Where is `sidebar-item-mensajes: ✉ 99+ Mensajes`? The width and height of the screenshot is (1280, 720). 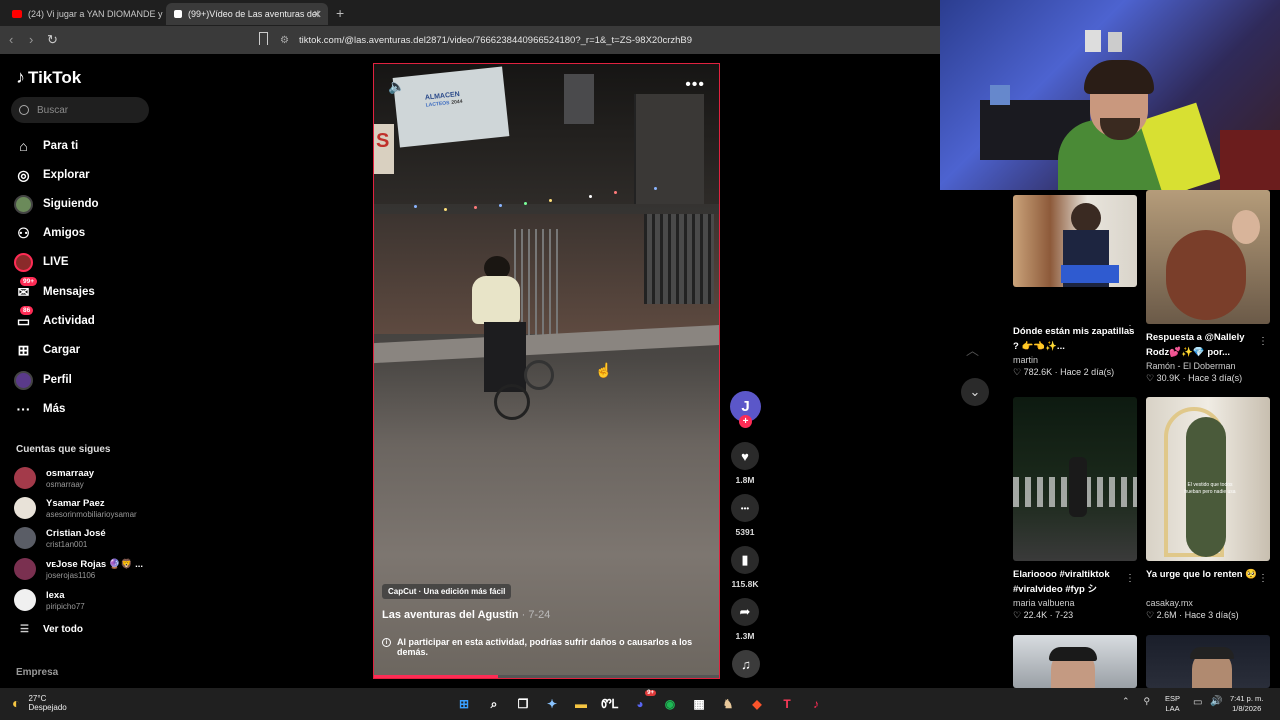 sidebar-item-mensajes: ✉ 99+ Mensajes is located at coordinates (54, 289).